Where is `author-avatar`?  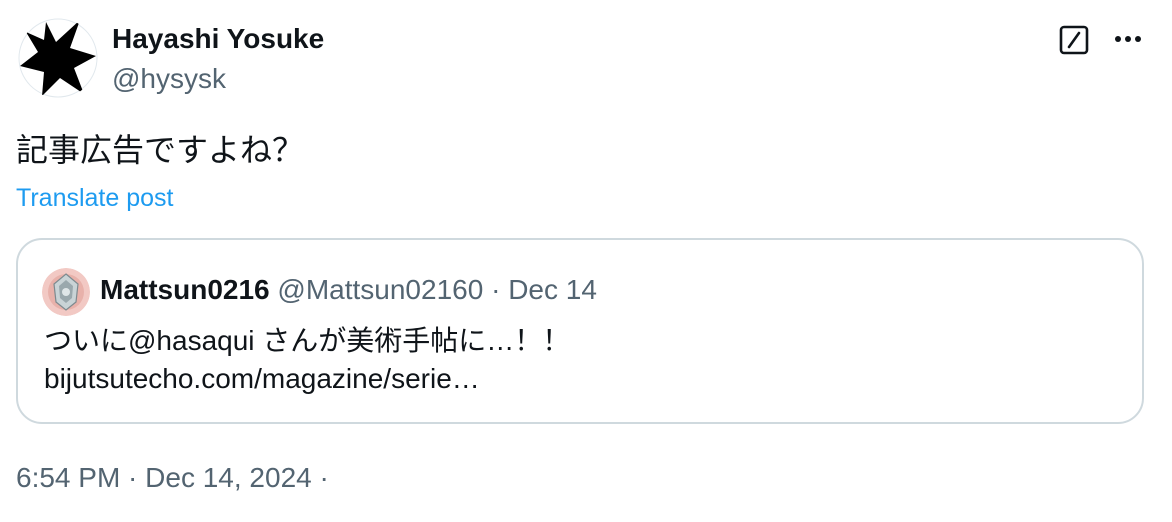
author-avatar is located at coordinates (58, 58).